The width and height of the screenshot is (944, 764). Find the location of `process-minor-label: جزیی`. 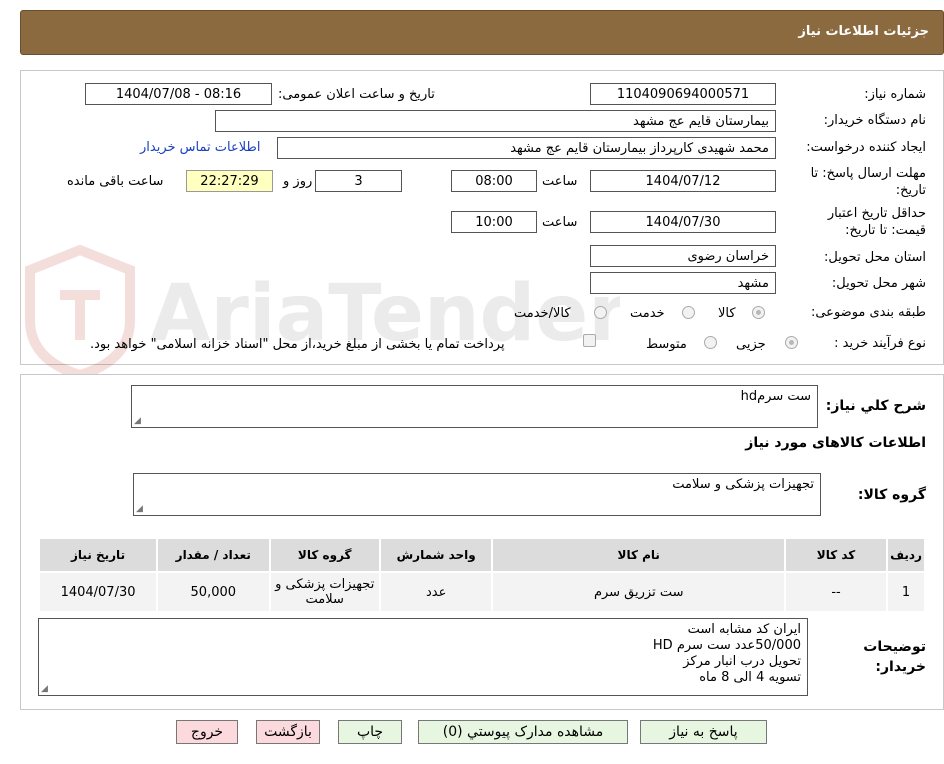

process-minor-label: جزیی is located at coordinates (751, 344).